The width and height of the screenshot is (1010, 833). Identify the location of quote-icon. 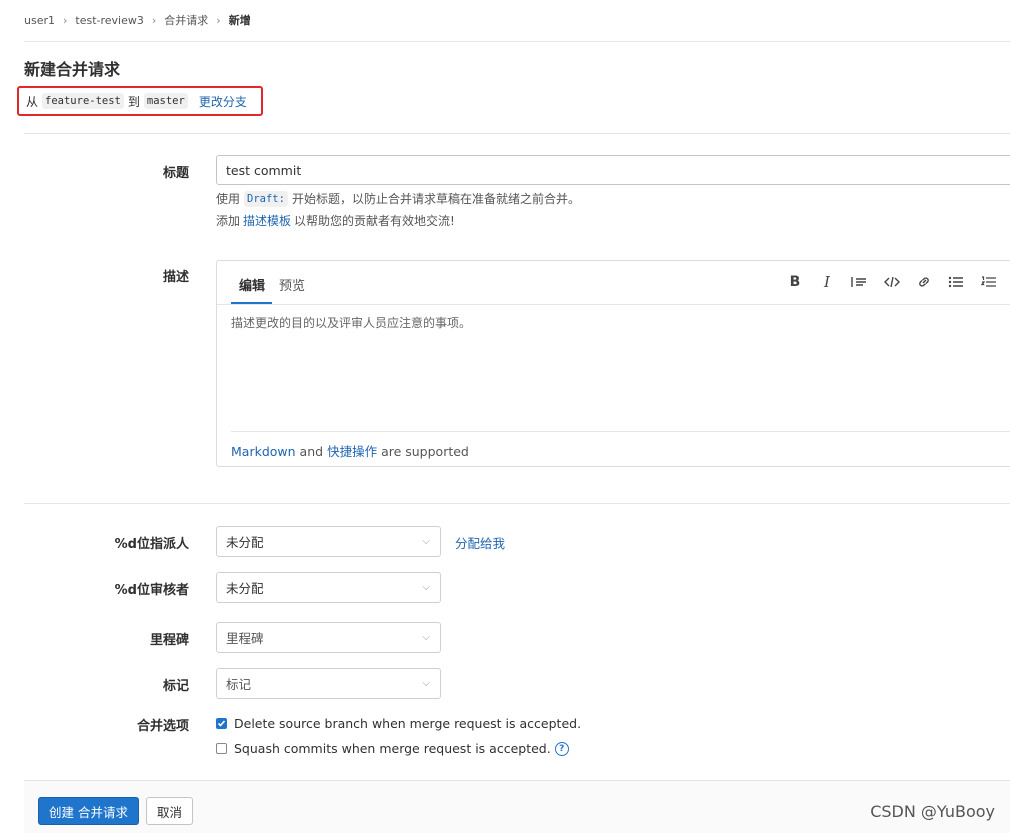
(859, 282).